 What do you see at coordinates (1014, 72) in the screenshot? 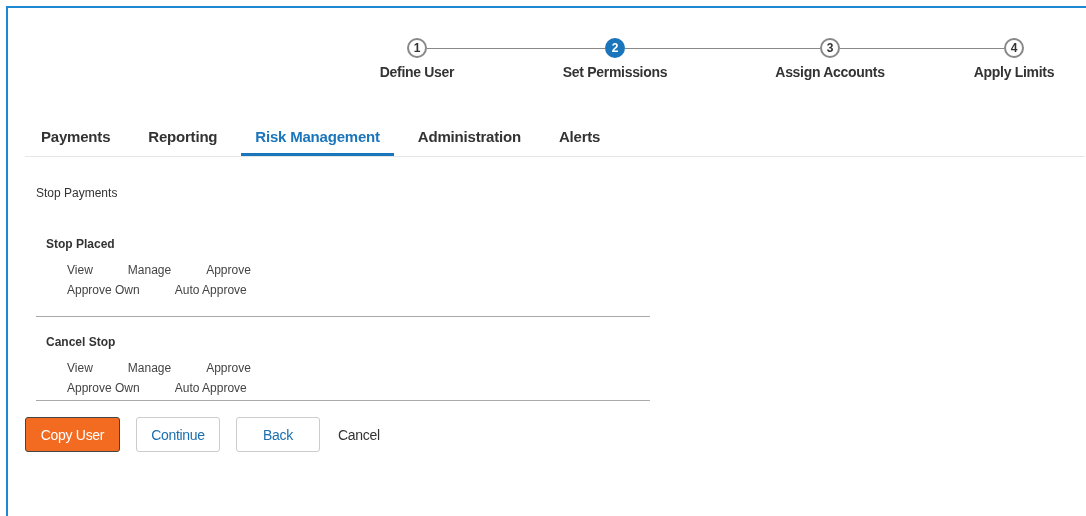
I see `step-label: Apply Limits` at bounding box center [1014, 72].